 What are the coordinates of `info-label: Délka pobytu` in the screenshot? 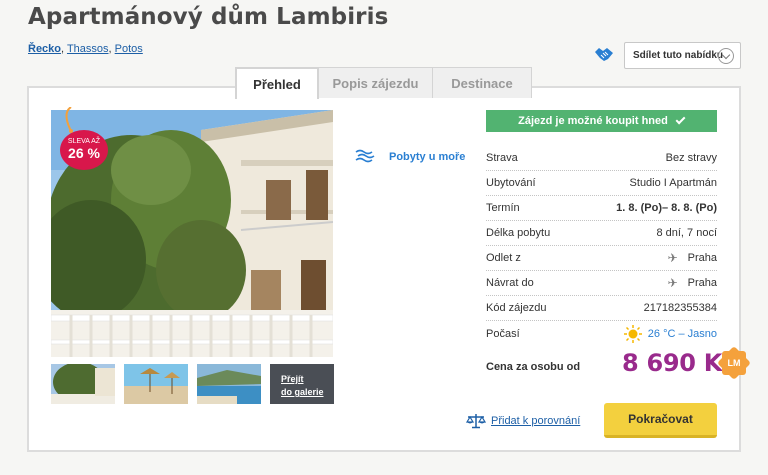 It's located at (518, 233).